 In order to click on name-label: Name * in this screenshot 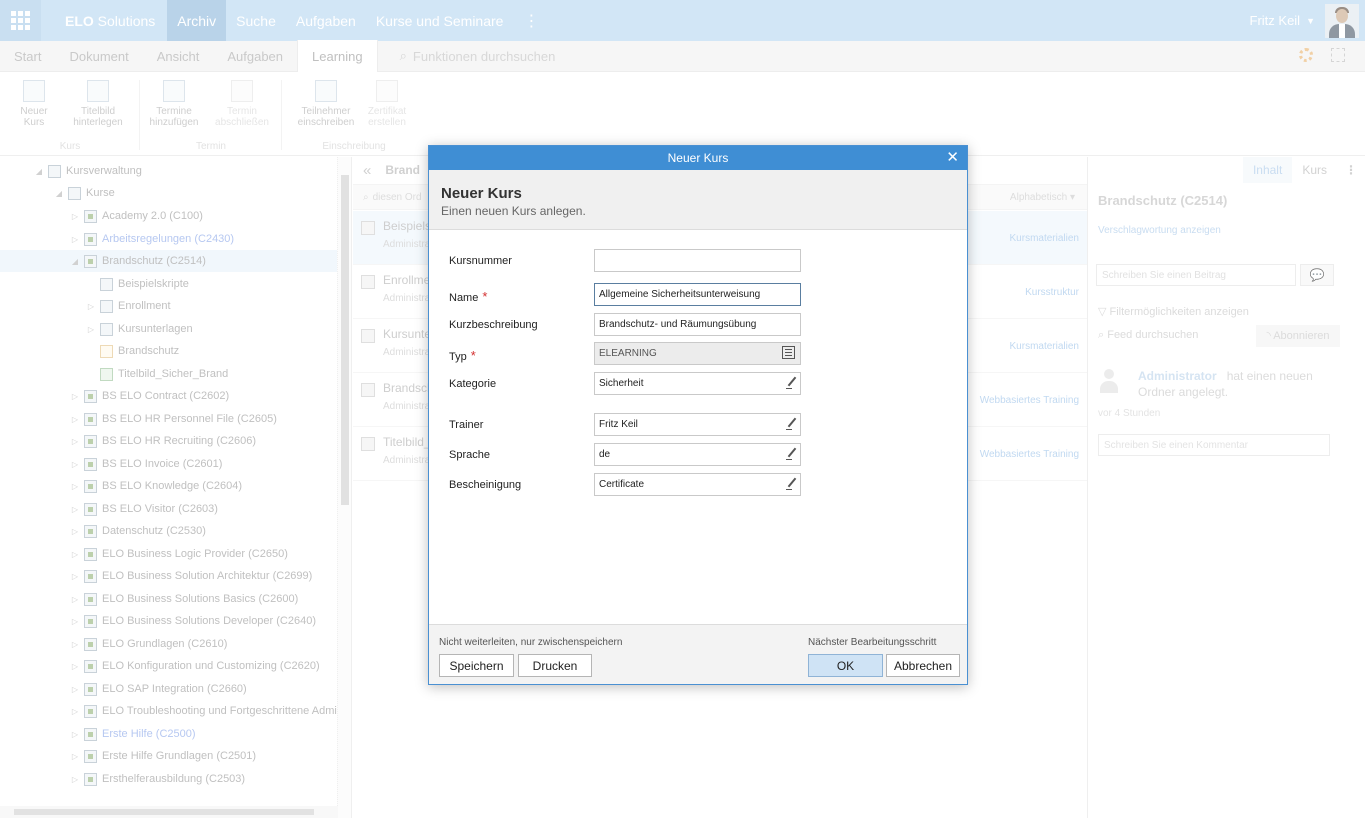, I will do `click(468, 296)`.